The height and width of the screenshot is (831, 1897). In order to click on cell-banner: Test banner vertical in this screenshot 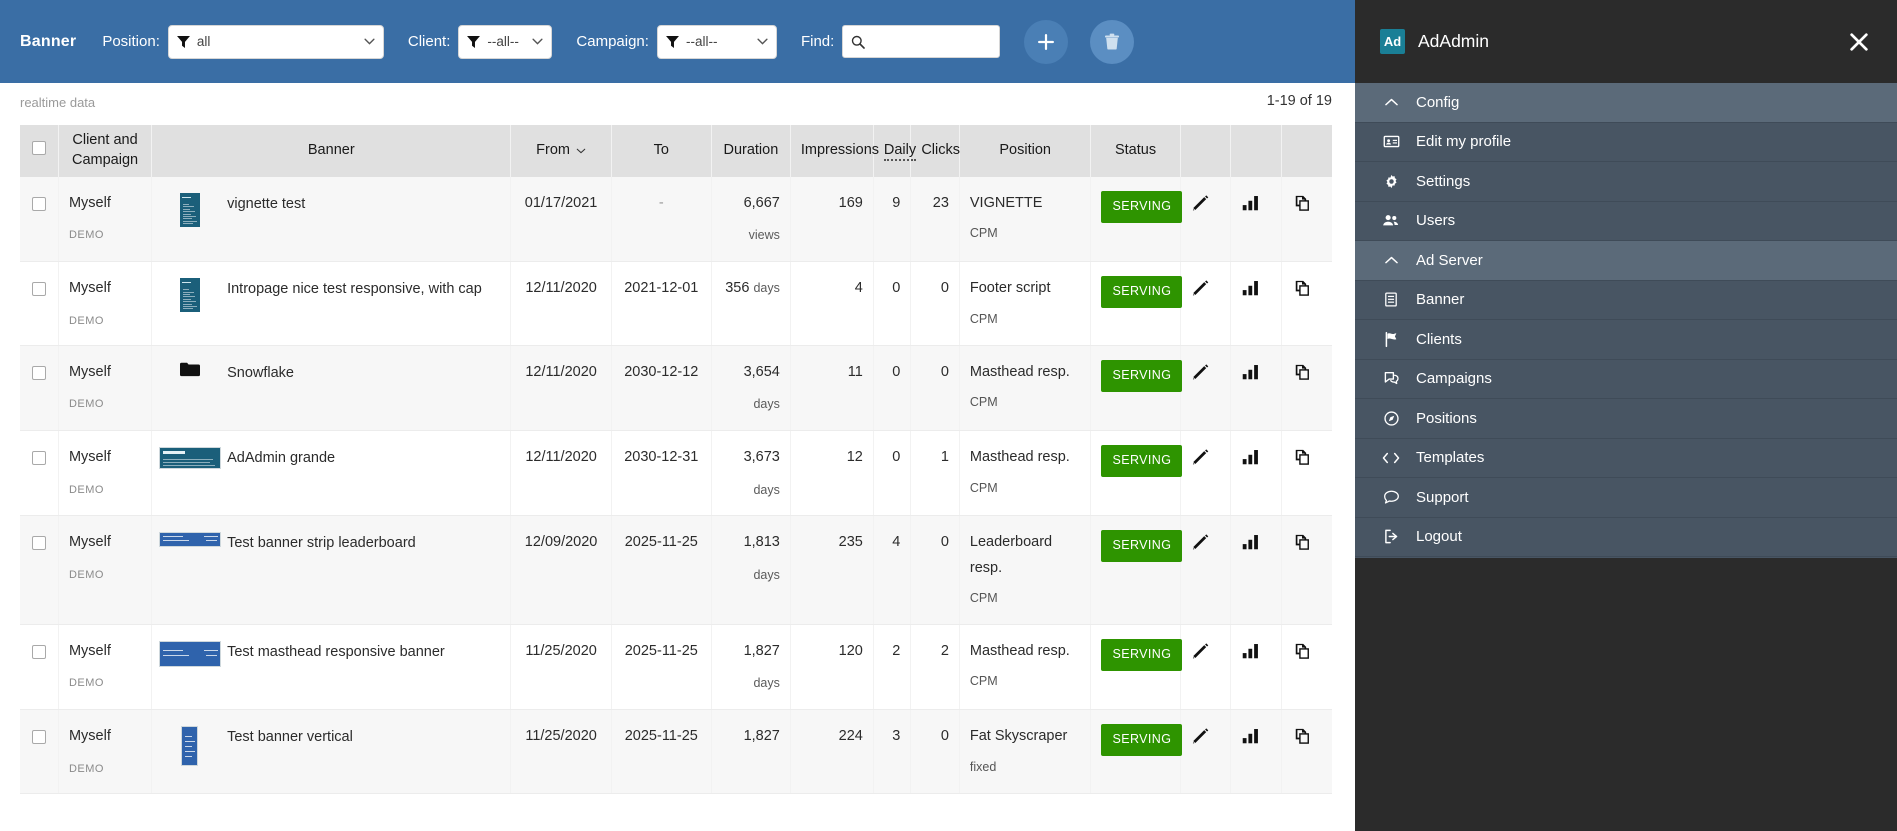, I will do `click(331, 751)`.